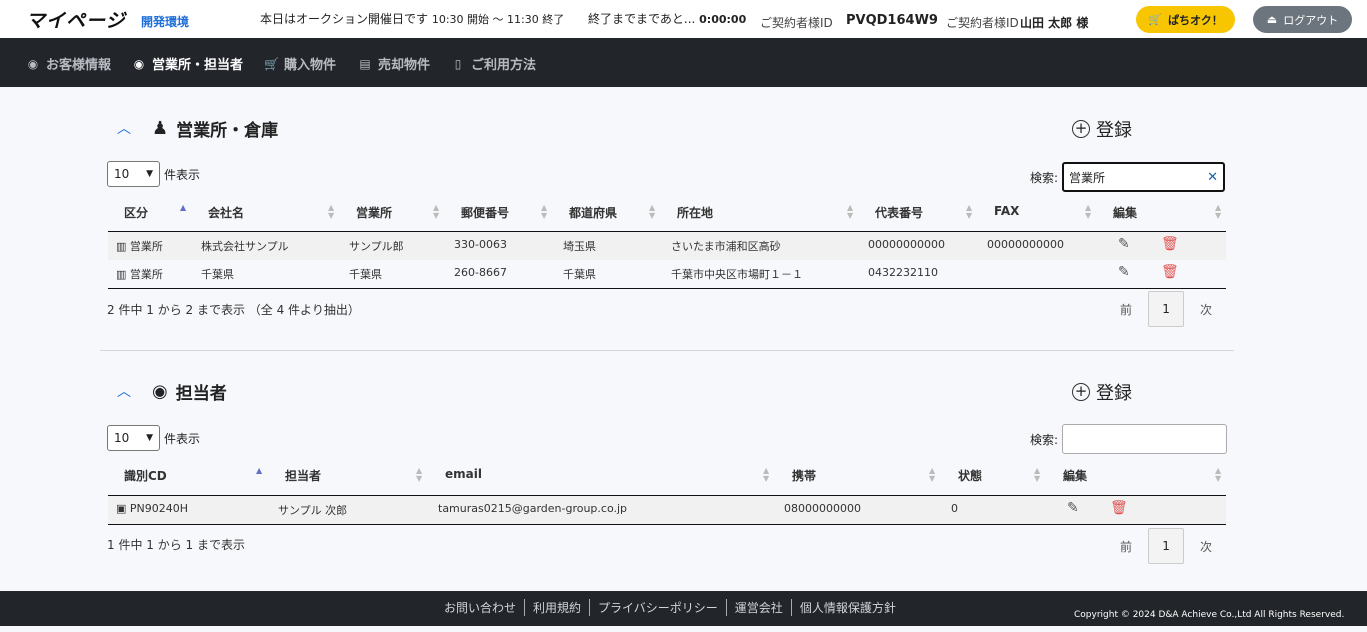  What do you see at coordinates (982, 23) in the screenshot?
I see `contract-name-label: ご契約者様ID` at bounding box center [982, 23].